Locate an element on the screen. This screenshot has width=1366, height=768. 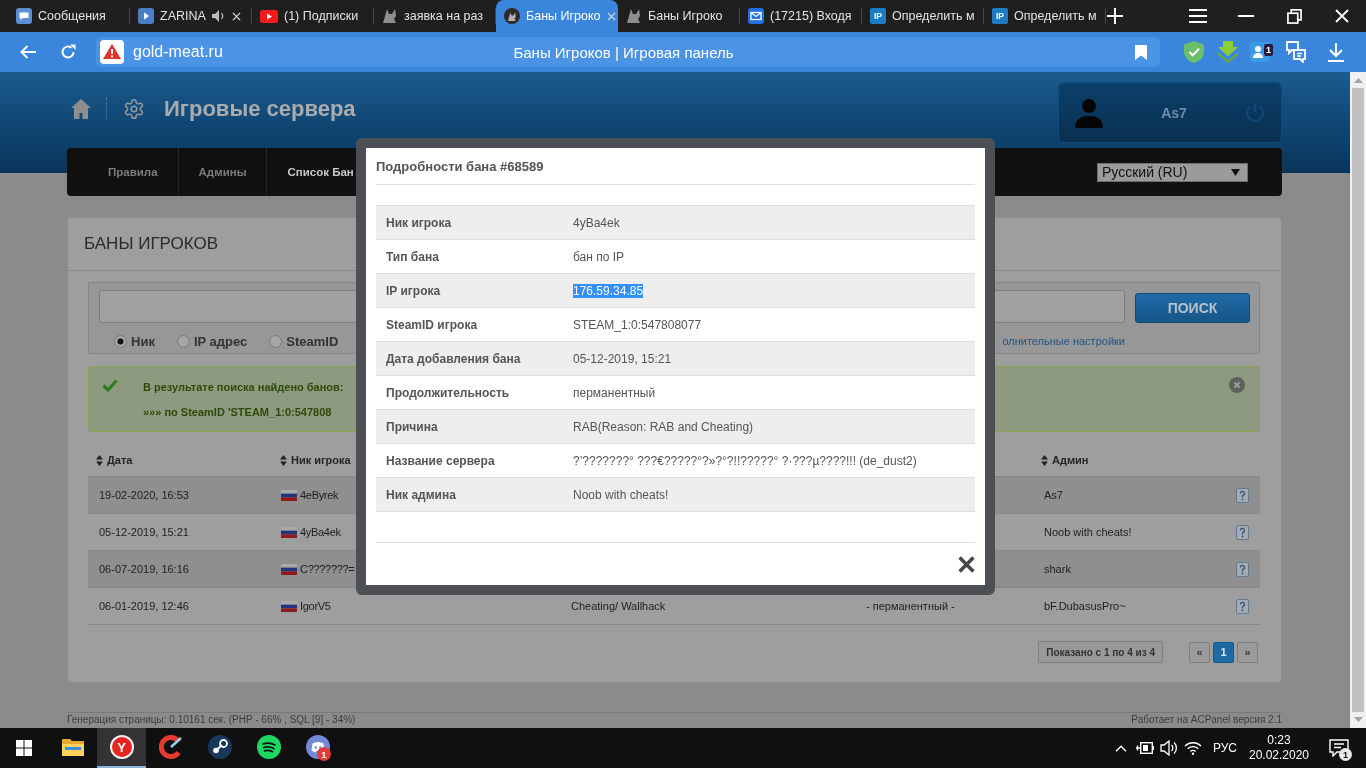
home-icon is located at coordinates (81, 109).